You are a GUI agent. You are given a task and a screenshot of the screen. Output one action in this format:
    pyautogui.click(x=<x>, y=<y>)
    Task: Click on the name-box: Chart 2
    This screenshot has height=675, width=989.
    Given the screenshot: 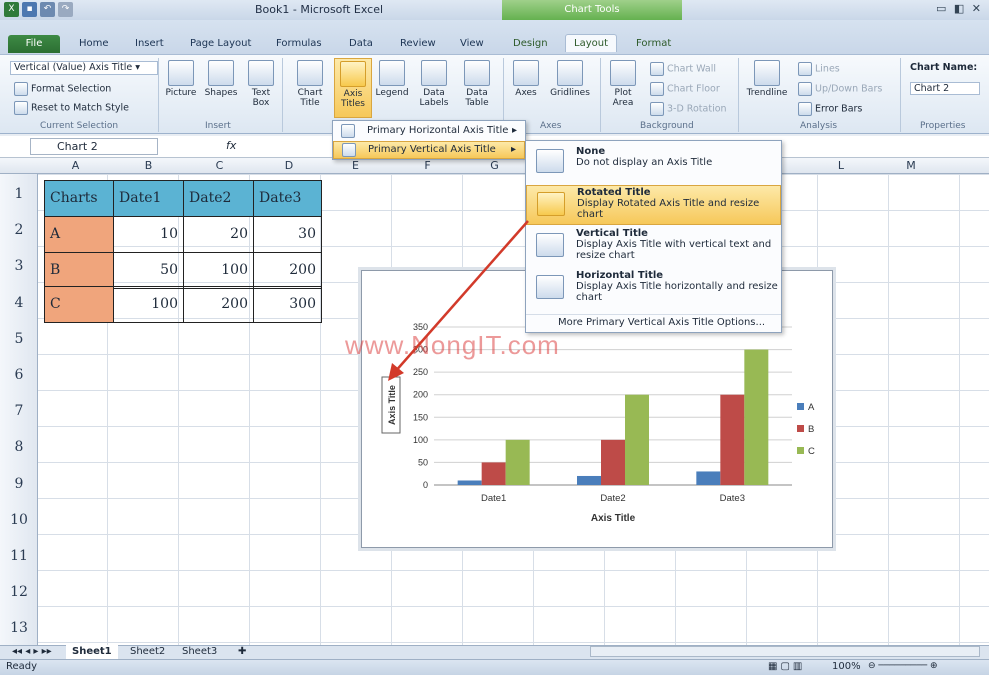 What is the action you would take?
    pyautogui.click(x=94, y=146)
    